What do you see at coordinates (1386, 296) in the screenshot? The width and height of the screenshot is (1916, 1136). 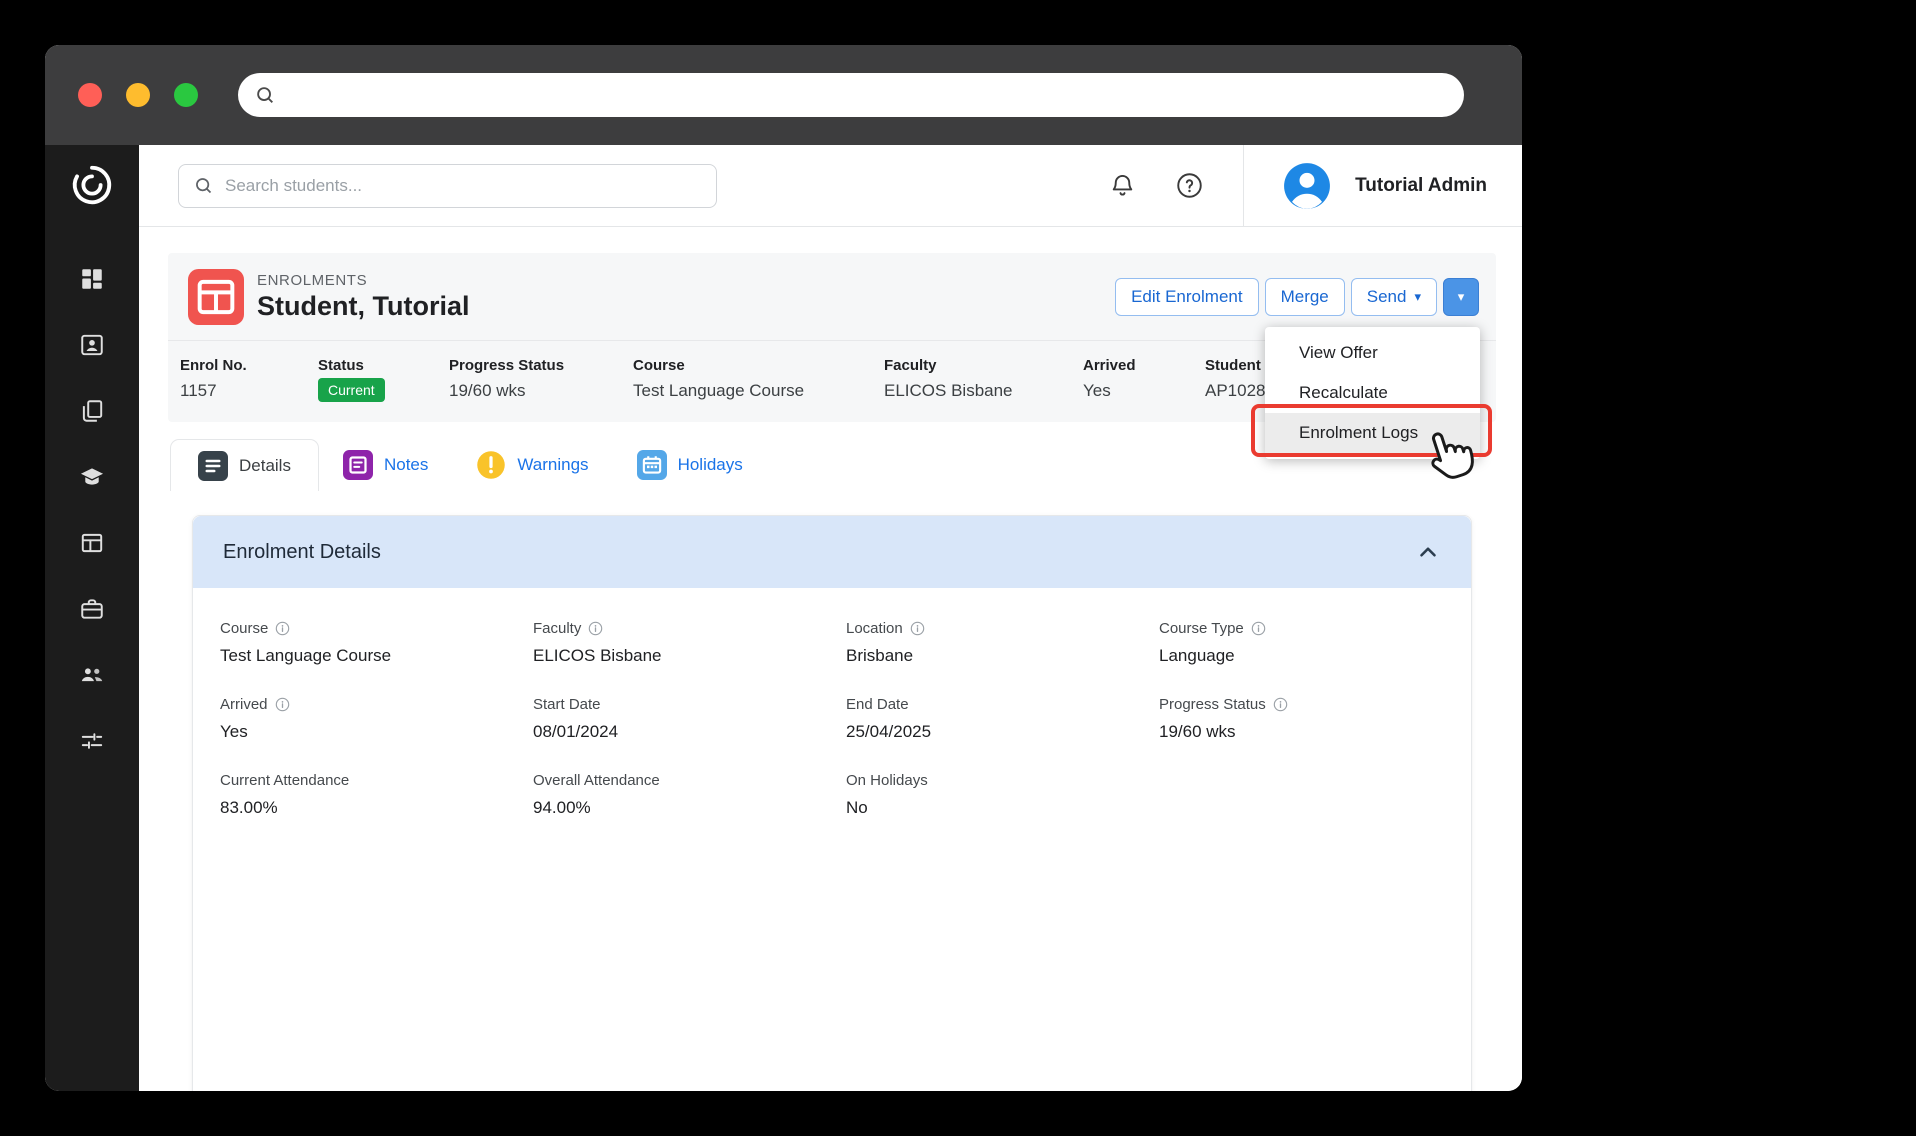 I see `send-label: Send` at bounding box center [1386, 296].